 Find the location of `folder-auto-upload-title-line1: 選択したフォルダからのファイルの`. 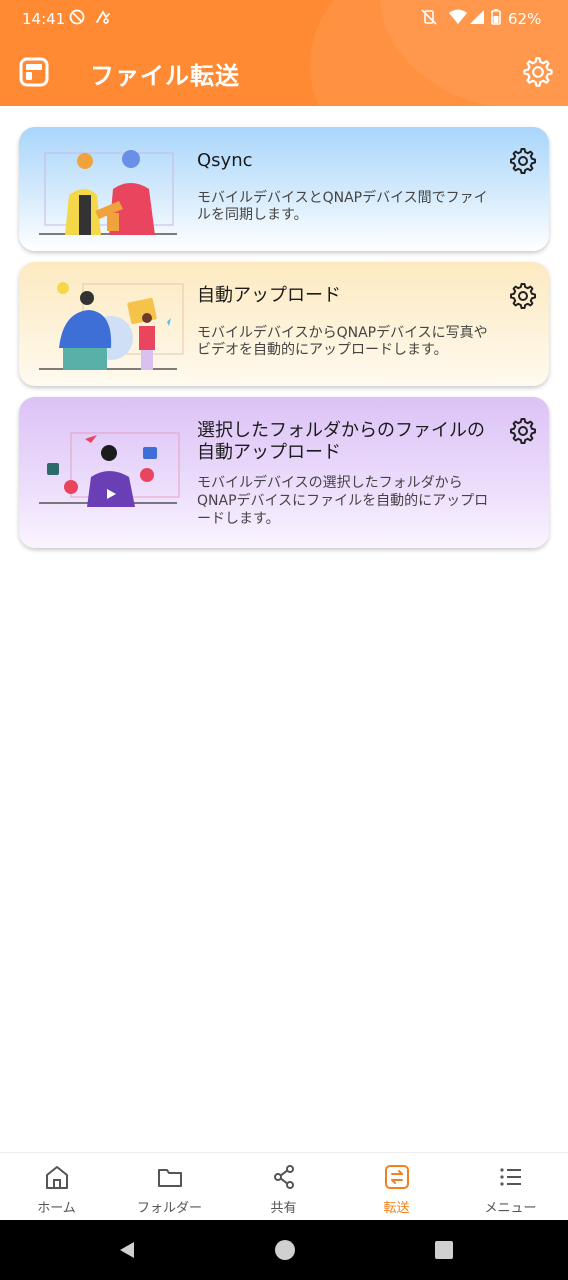

folder-auto-upload-title-line1: 選択したフォルダからのファイルの is located at coordinates (341, 430).